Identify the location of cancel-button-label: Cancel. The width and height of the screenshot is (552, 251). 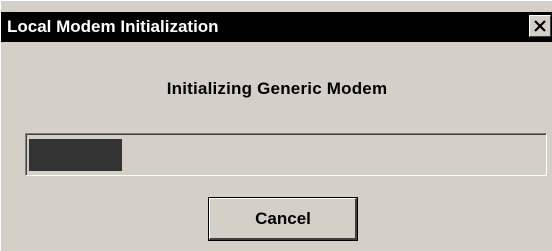
(283, 218).